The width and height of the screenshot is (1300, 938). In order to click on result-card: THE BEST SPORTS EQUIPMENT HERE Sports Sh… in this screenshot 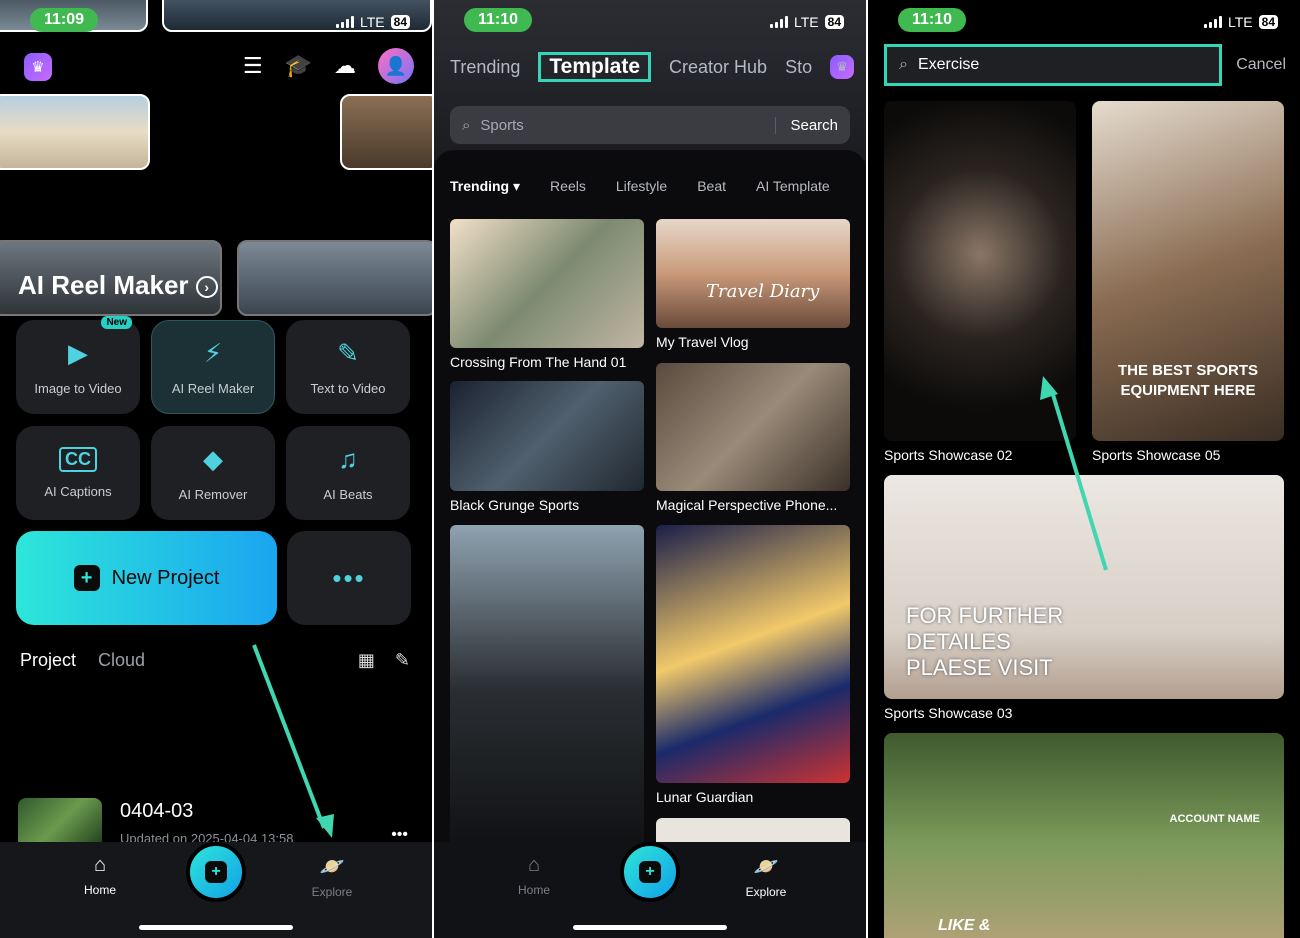, I will do `click(1188, 282)`.